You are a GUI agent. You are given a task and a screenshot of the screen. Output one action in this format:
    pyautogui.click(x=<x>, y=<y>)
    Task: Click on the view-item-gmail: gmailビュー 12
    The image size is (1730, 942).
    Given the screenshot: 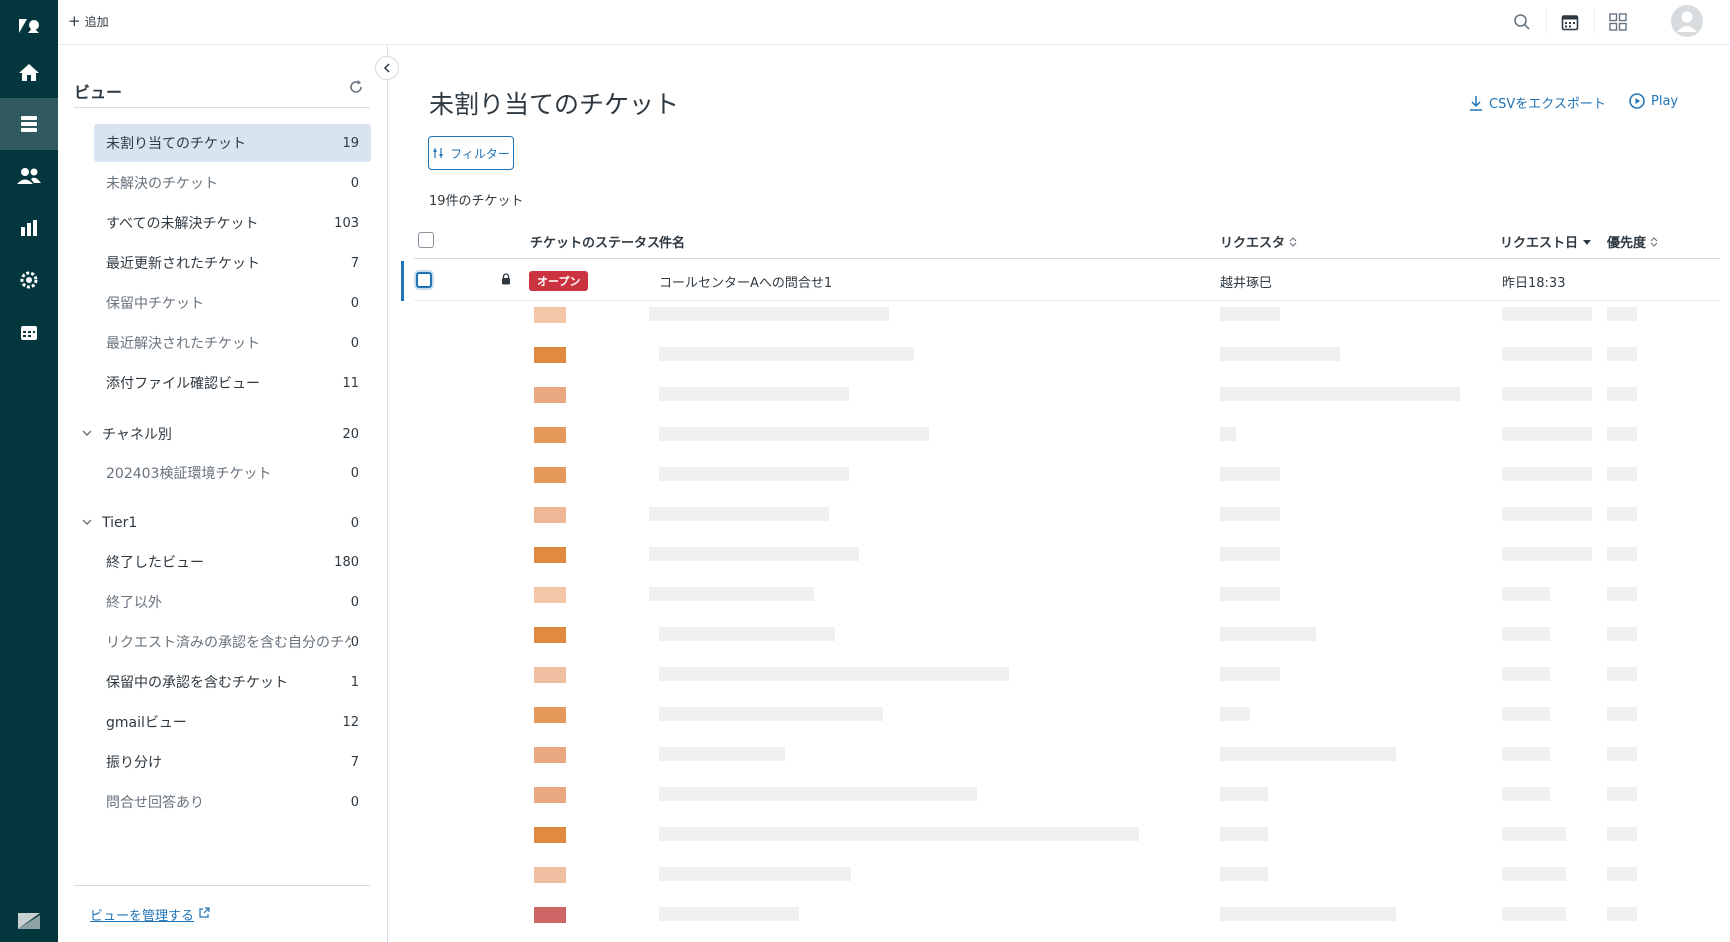 What is the action you would take?
    pyautogui.click(x=232, y=722)
    